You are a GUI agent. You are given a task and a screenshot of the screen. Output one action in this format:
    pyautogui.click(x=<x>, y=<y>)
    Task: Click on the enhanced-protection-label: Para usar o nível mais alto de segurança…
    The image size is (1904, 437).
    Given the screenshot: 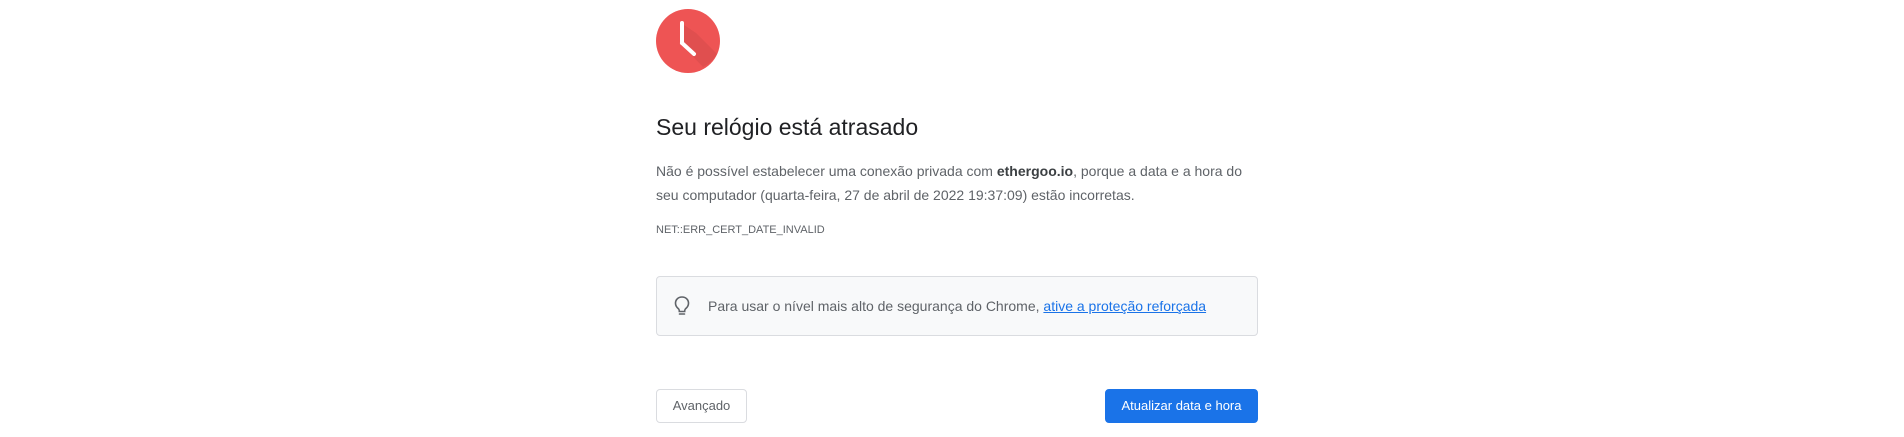 What is the action you would take?
    pyautogui.click(x=876, y=306)
    